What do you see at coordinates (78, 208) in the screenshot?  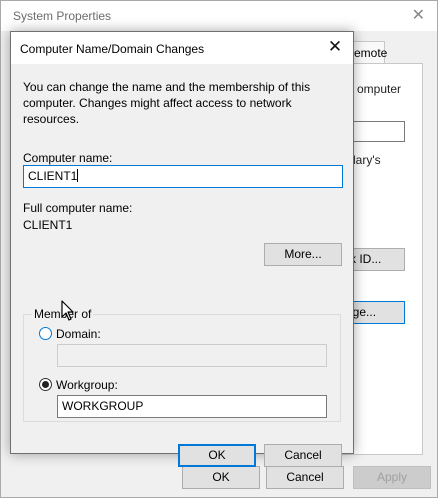 I see `full-computer-name-label: Full computer name:` at bounding box center [78, 208].